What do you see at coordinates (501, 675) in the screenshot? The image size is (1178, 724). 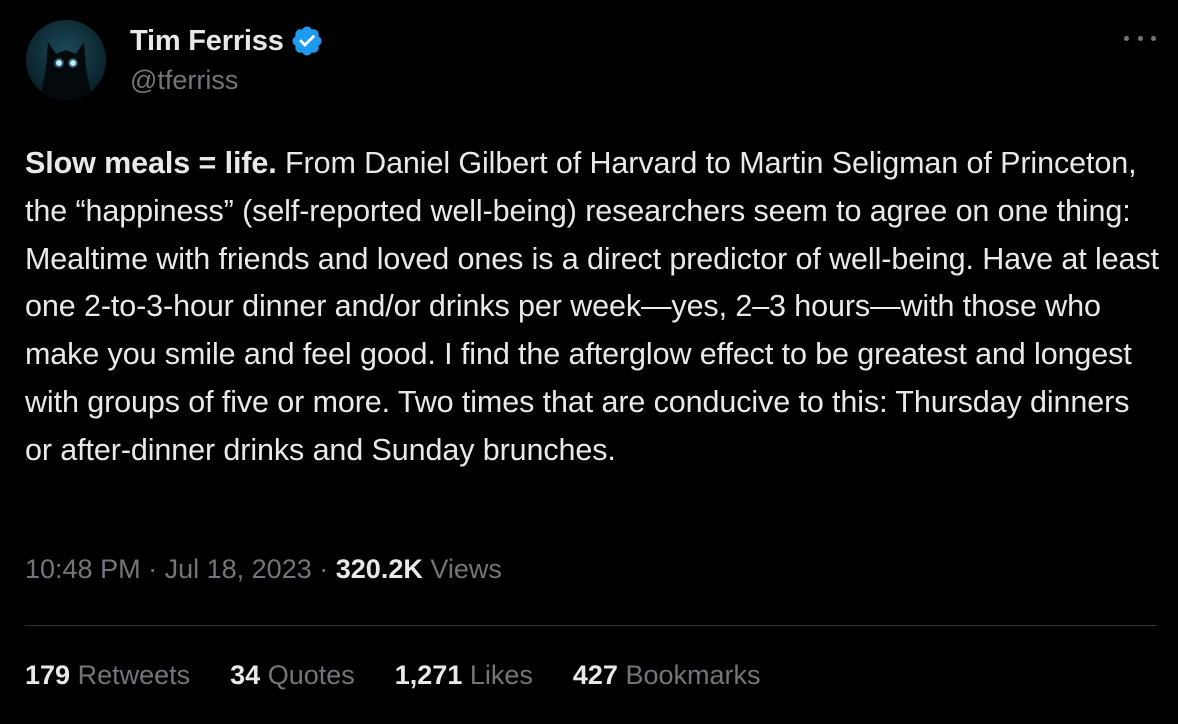 I see `likes-label: Likes` at bounding box center [501, 675].